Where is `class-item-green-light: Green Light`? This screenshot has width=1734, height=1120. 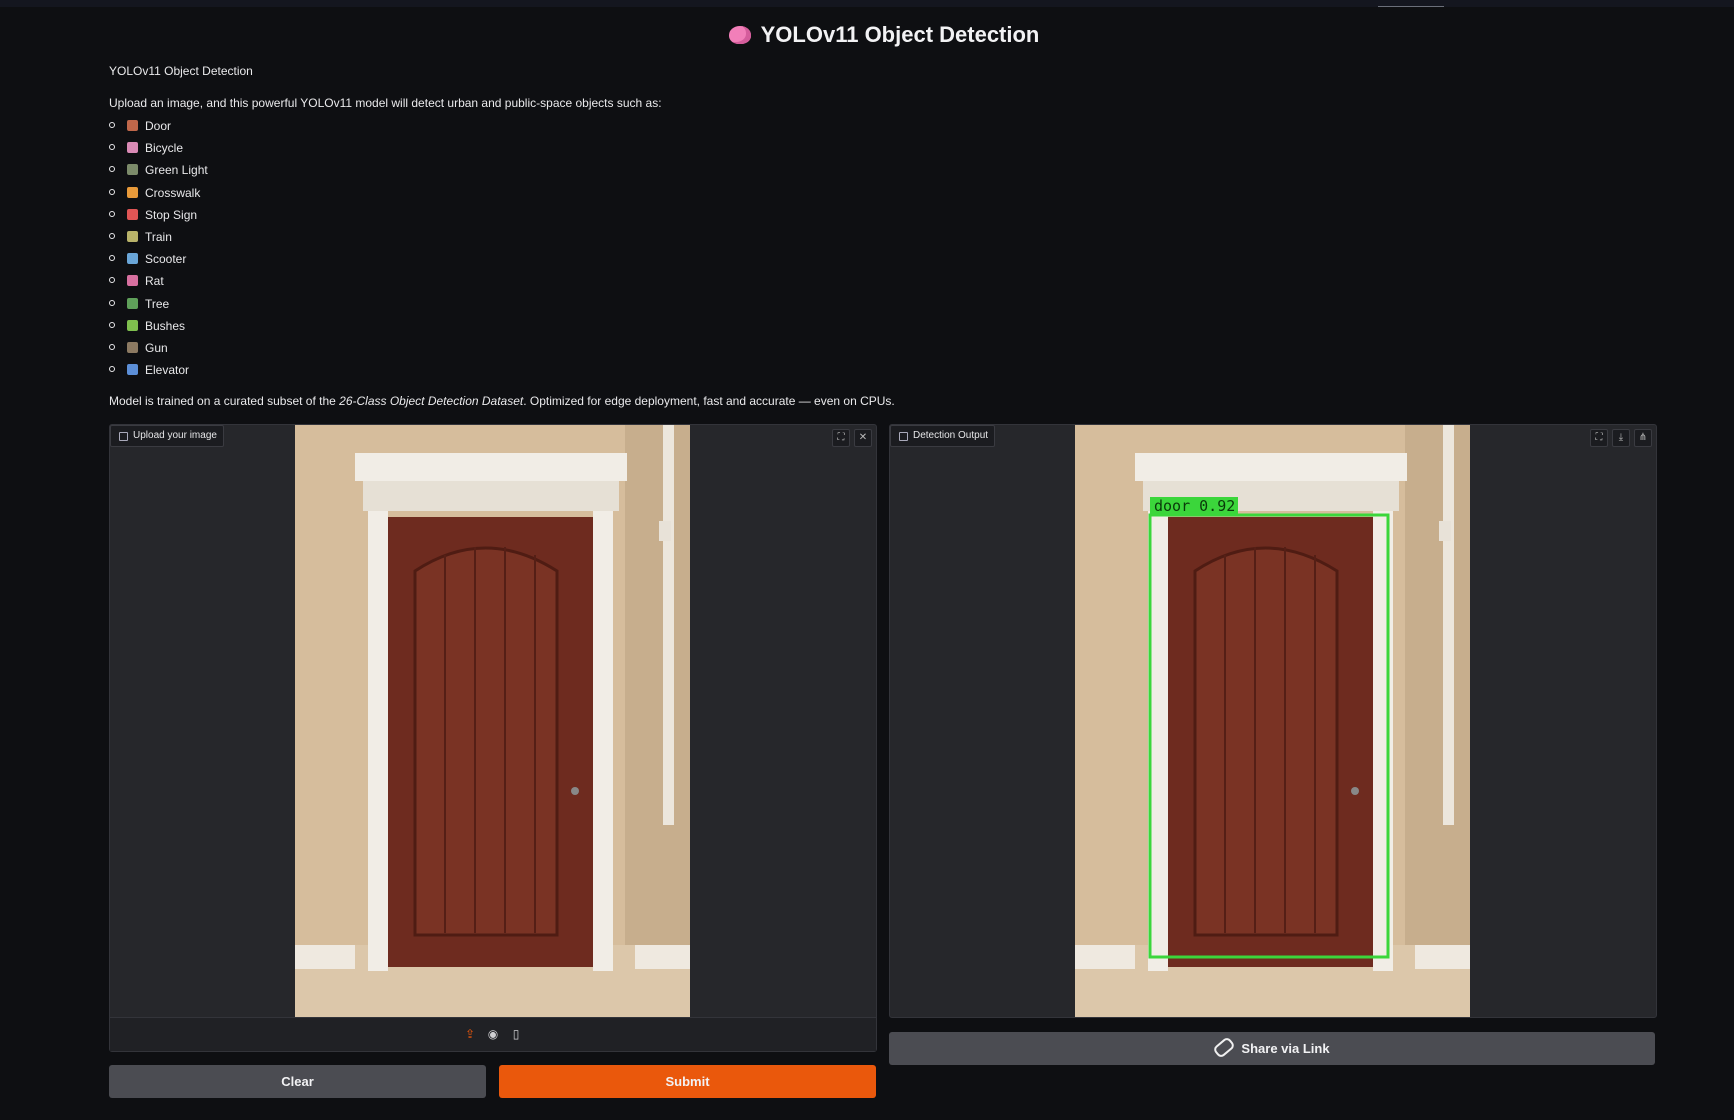 class-item-green-light: Green Light is located at coordinates (158, 173).